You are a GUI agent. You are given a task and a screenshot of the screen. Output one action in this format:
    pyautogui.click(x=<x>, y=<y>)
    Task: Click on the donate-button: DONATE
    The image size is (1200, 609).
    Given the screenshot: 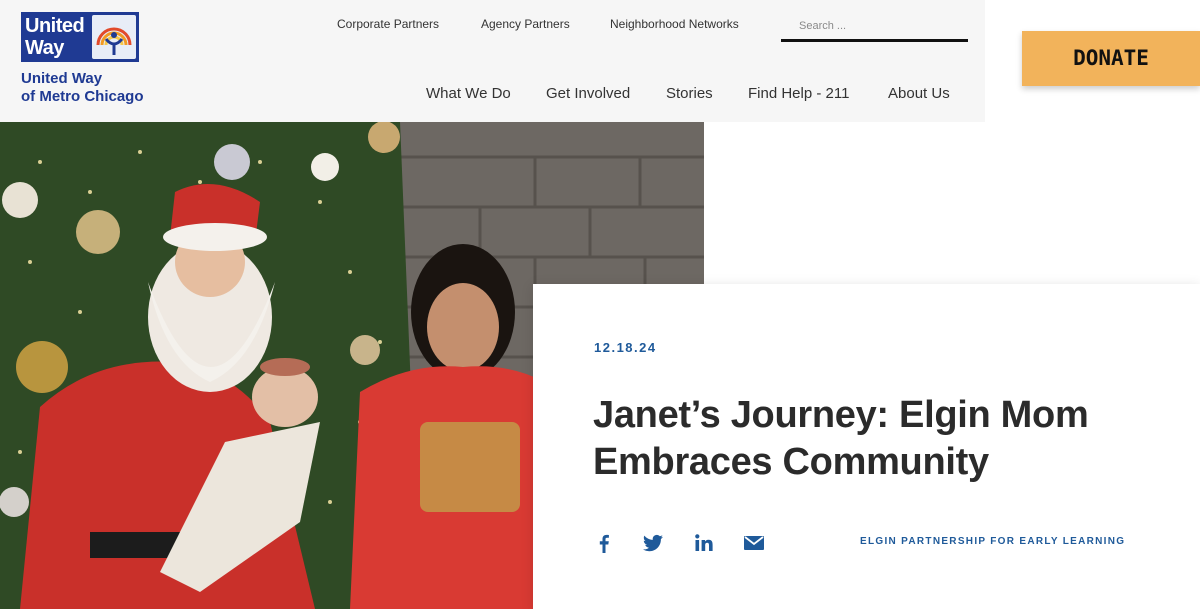 What is the action you would take?
    pyautogui.click(x=1111, y=58)
    